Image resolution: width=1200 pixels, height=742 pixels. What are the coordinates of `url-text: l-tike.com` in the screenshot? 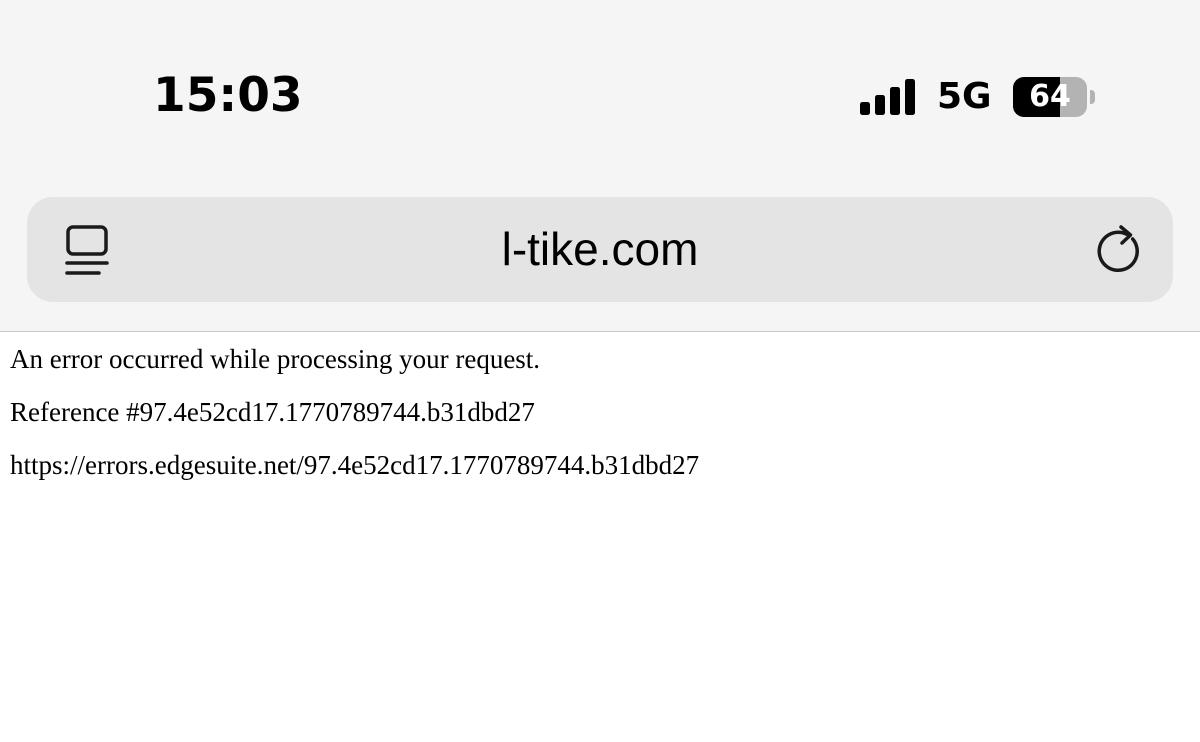 It's located at (600, 249).